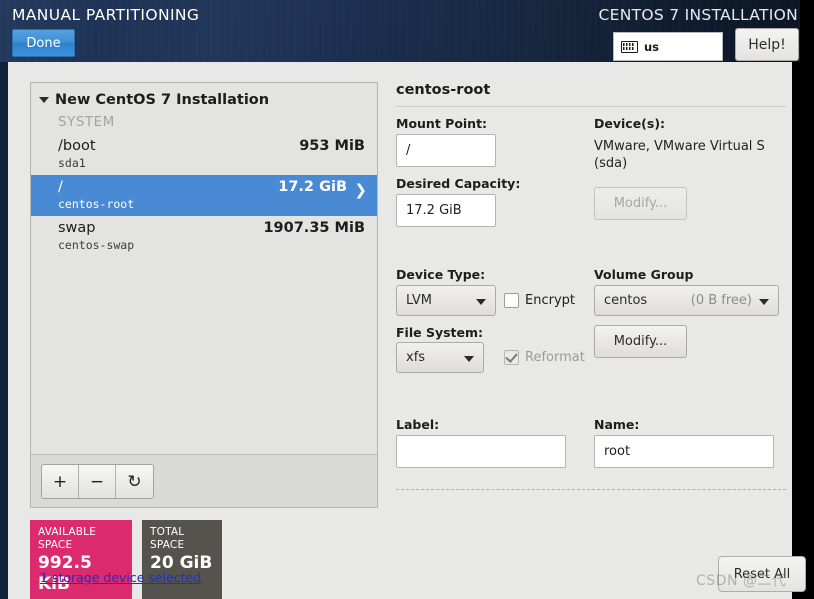 Image resolution: width=814 pixels, height=599 pixels. Describe the element at coordinates (416, 357) in the screenshot. I see `file-system-value: xfs` at that location.